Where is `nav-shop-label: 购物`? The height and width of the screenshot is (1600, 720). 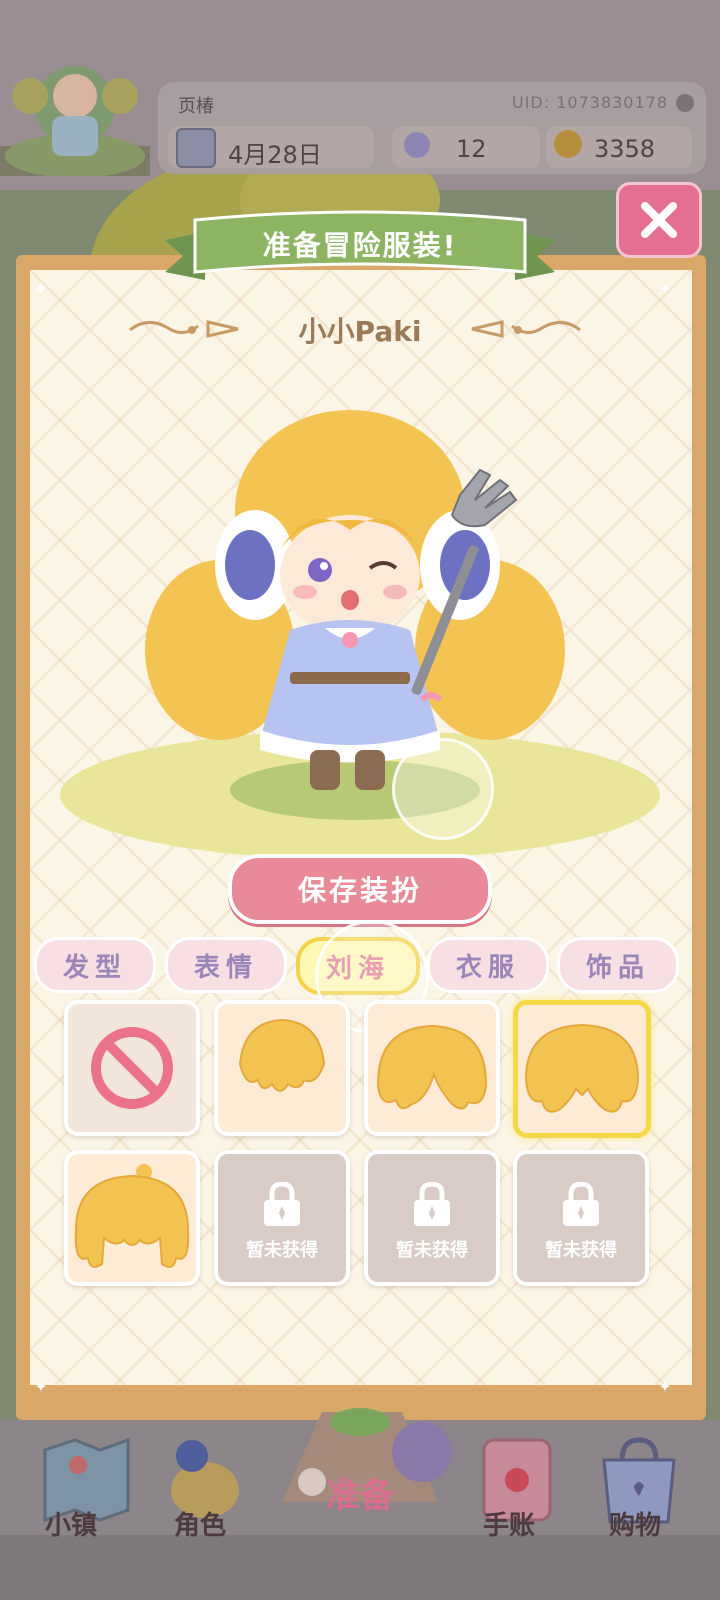 nav-shop-label: 购物 is located at coordinates (635, 1523).